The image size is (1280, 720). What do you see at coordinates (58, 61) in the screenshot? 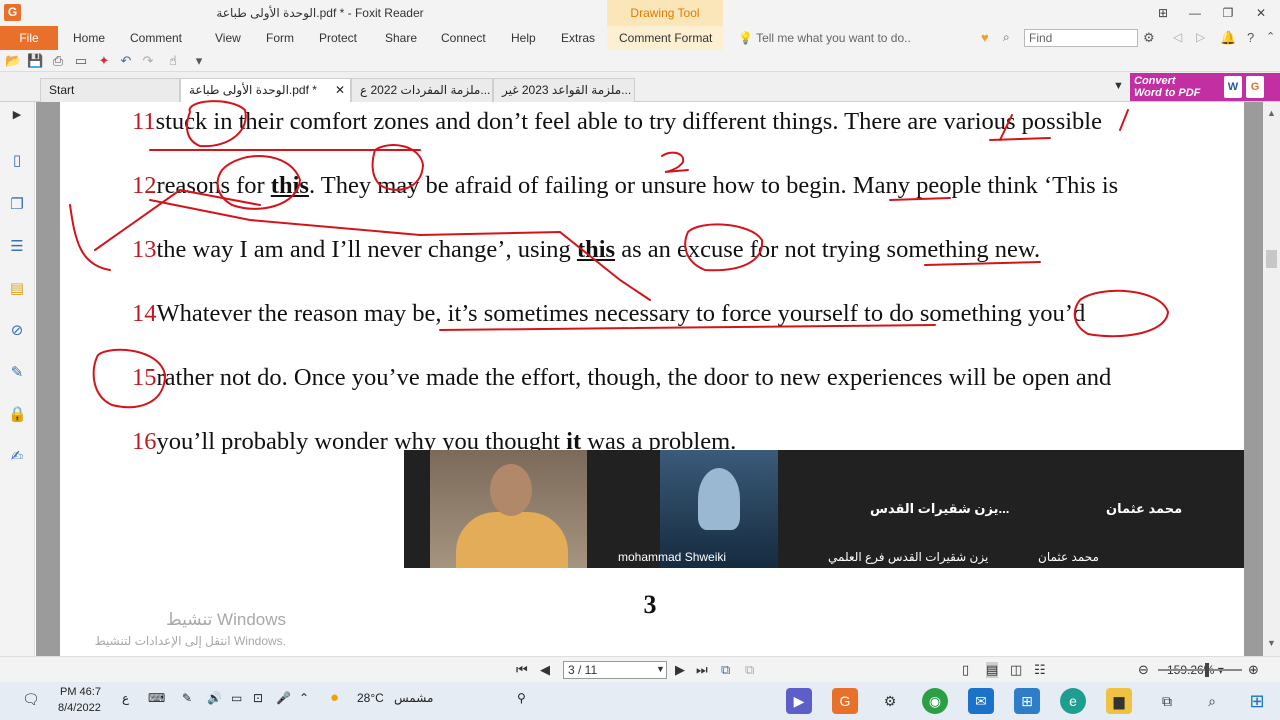
I see `print-icon: ⎙` at bounding box center [58, 61].